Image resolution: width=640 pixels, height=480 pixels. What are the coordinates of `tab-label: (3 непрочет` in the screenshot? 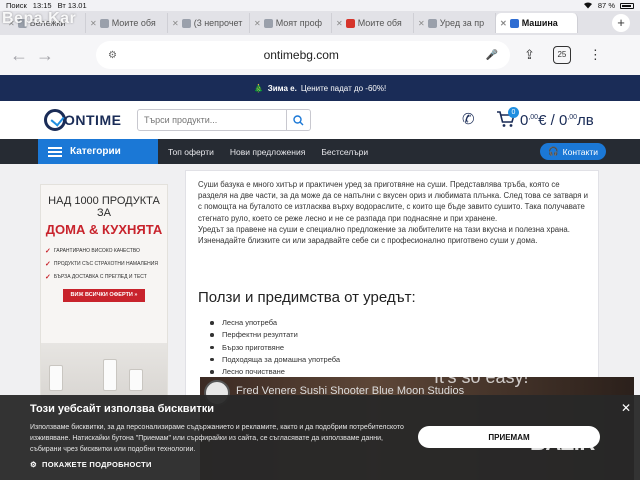 It's located at (218, 23).